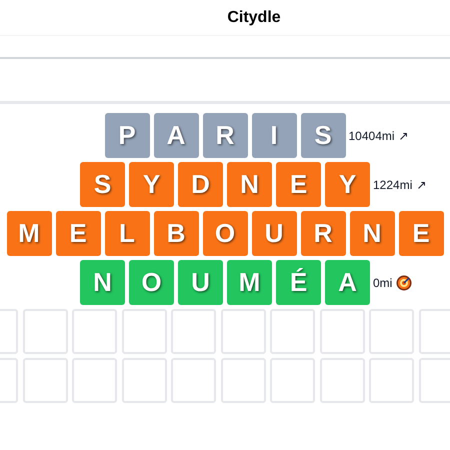 This screenshot has width=450, height=450. What do you see at coordinates (371, 136) in the screenshot?
I see `distance-text: 10404mi` at bounding box center [371, 136].